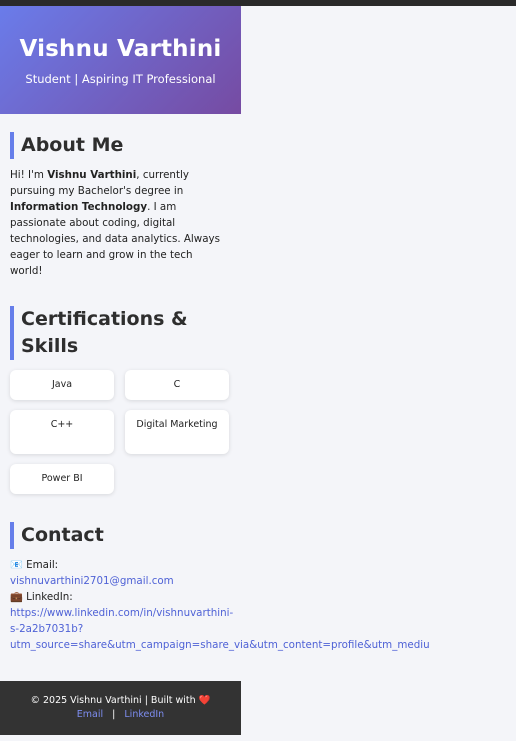  I want to click on linkedin-label: LinkedIn:, so click(49, 597).